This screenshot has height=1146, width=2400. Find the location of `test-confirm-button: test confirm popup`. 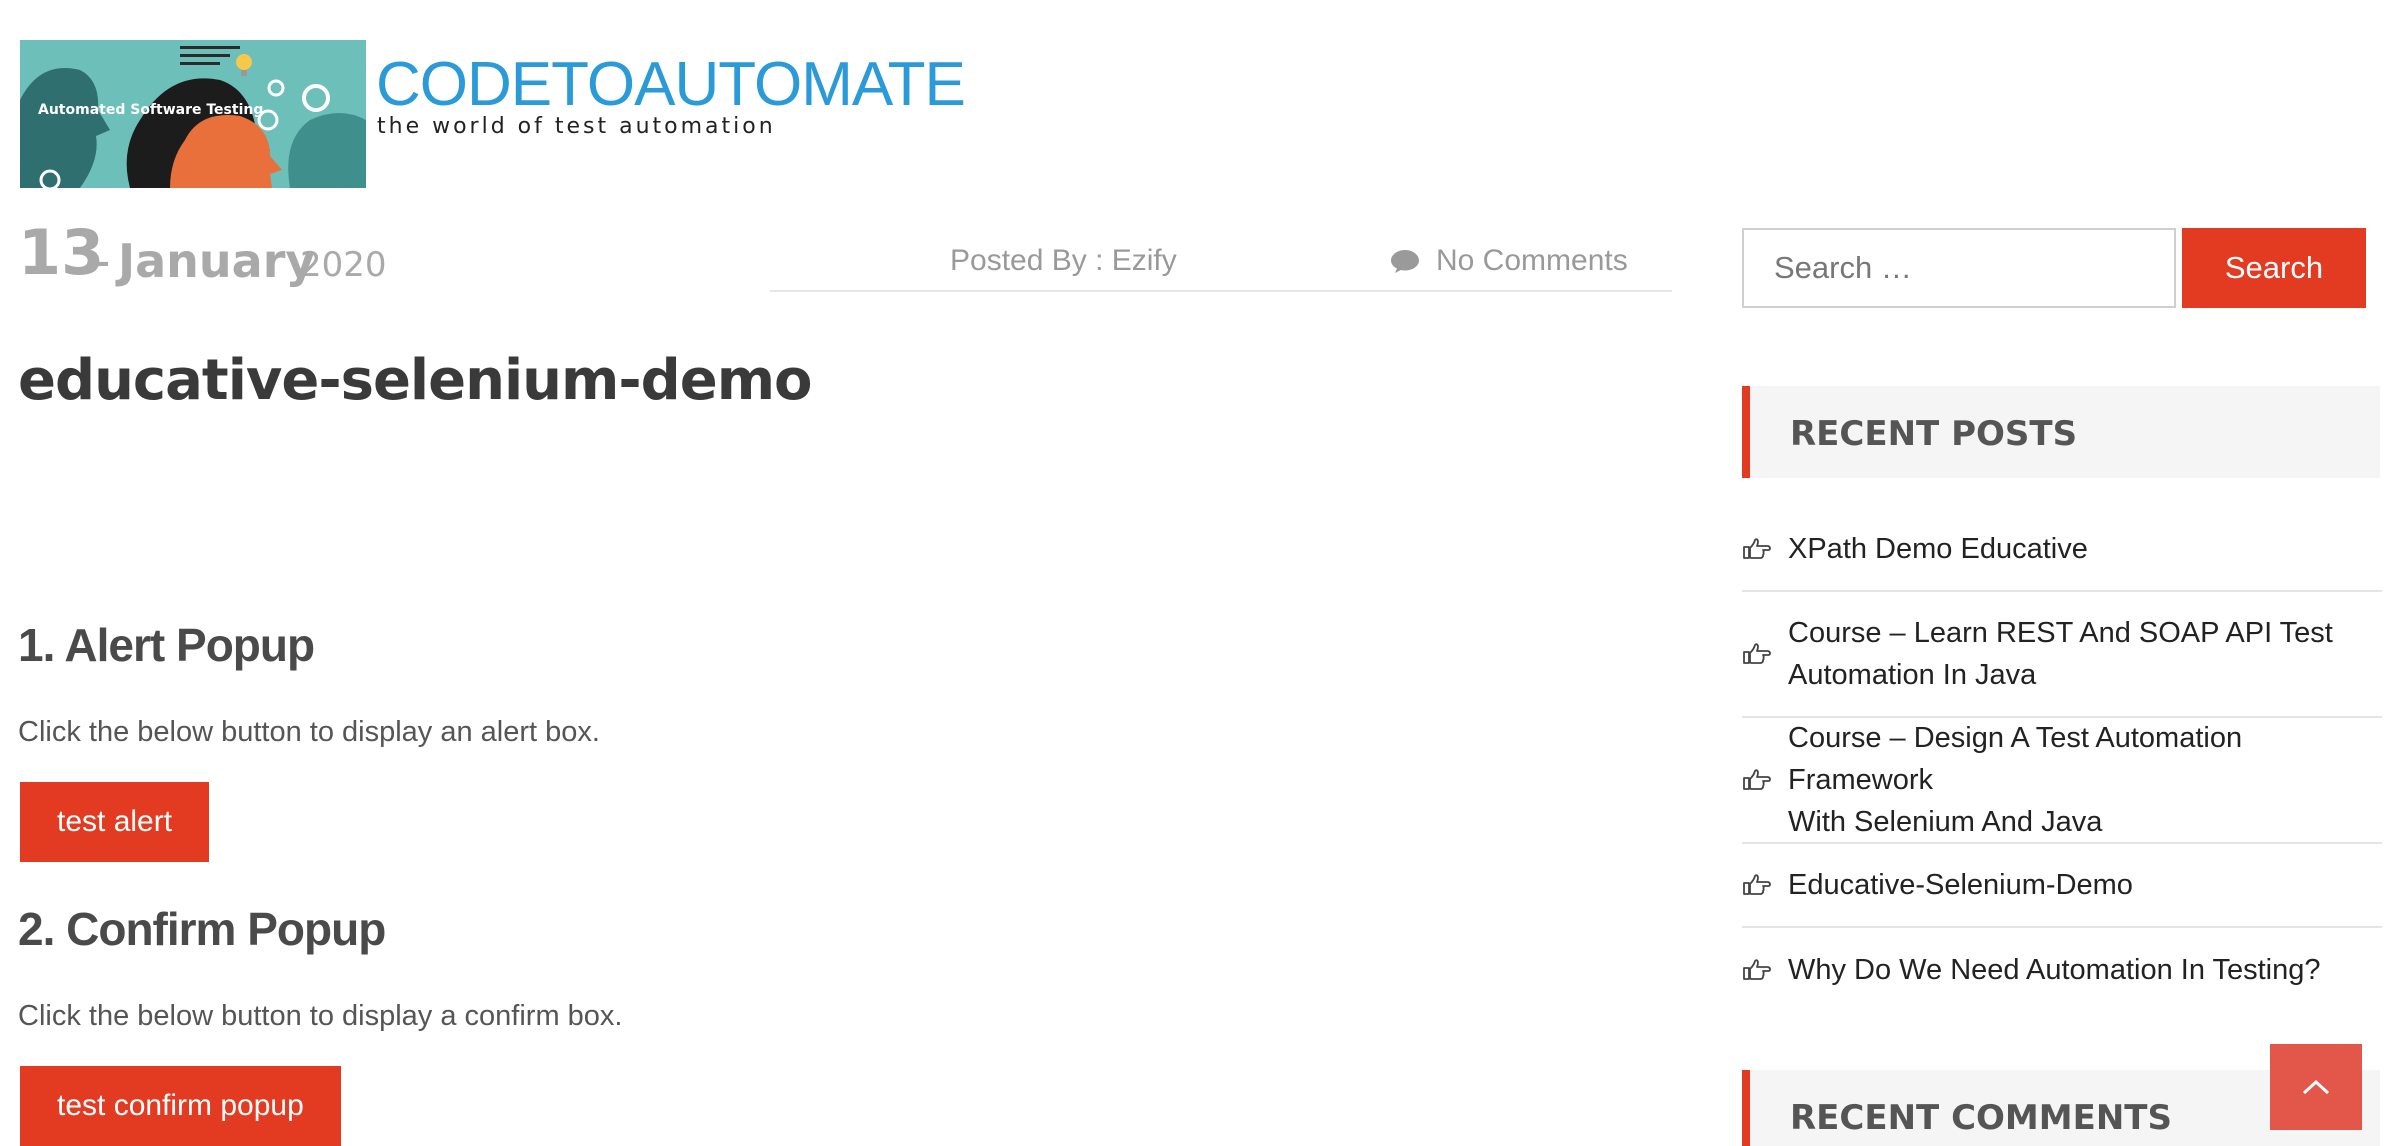

test-confirm-button: test confirm popup is located at coordinates (180, 1106).